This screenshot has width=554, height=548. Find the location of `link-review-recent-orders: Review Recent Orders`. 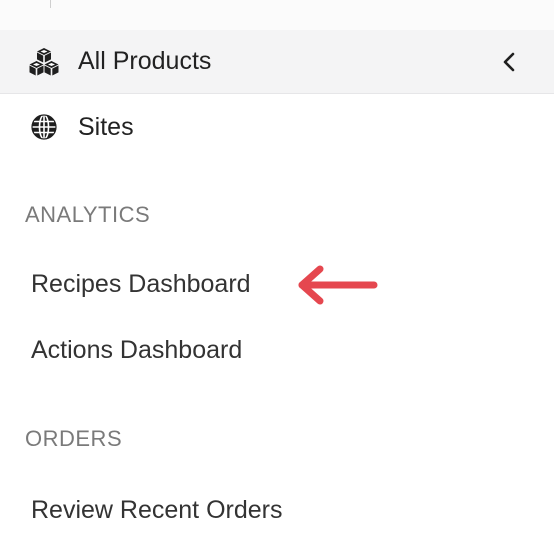

link-review-recent-orders: Review Recent Orders is located at coordinates (156, 510).